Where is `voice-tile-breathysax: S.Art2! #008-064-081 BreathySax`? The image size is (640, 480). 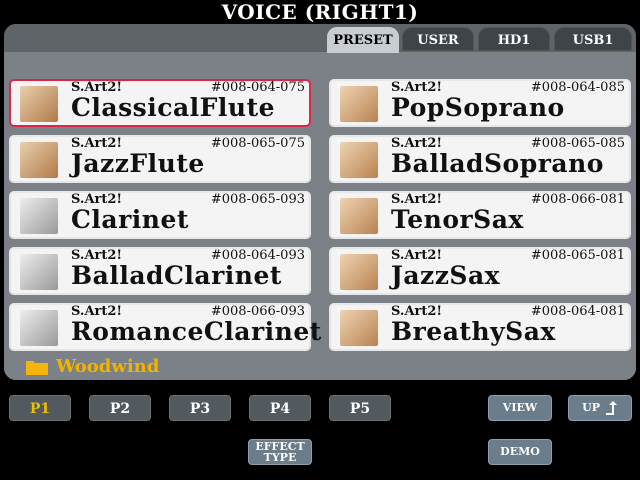 voice-tile-breathysax: S.Art2! #008-064-081 BreathySax is located at coordinates (480, 327).